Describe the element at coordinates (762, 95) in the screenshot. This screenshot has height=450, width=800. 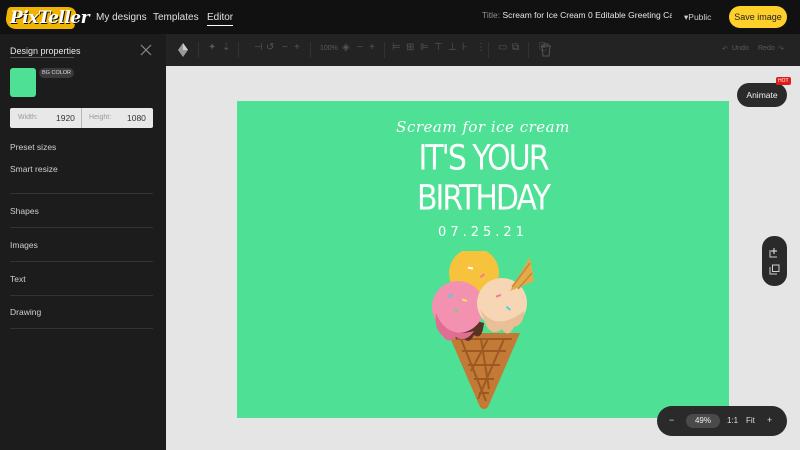
I see `animate-button: Animate` at that location.